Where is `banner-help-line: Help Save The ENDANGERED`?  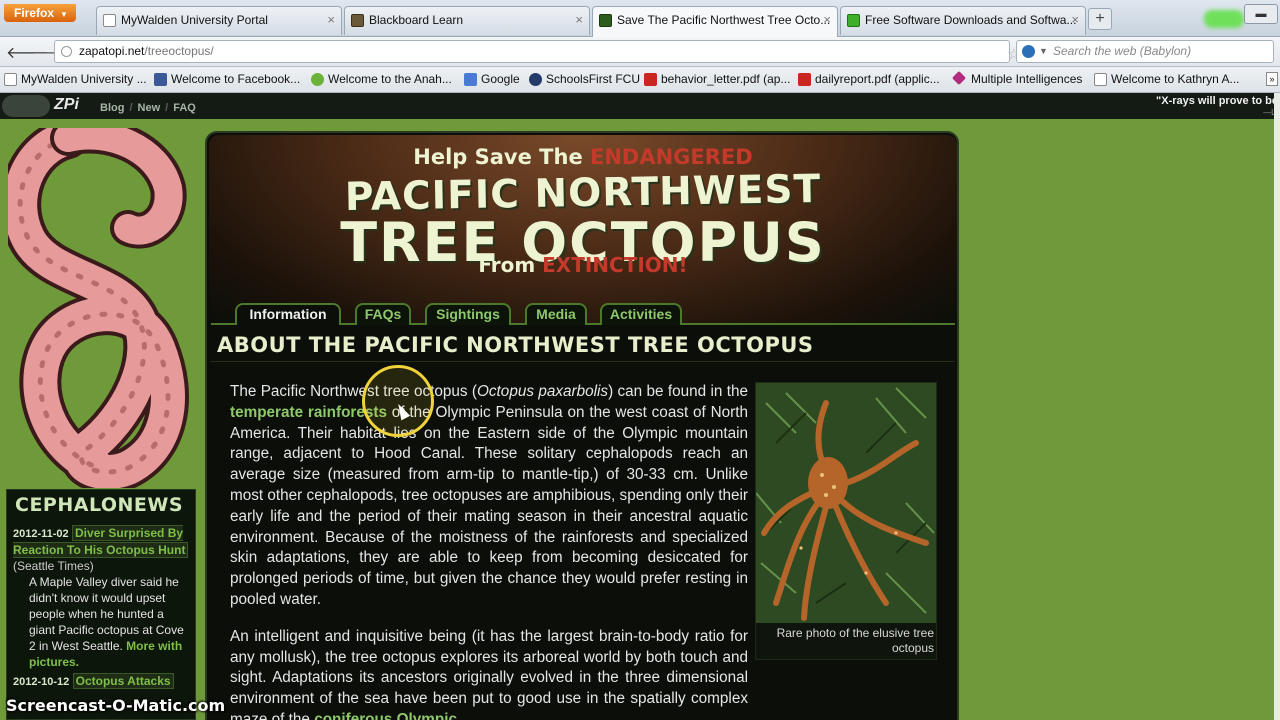
banner-help-line: Help Save The ENDANGERED is located at coordinates (583, 157).